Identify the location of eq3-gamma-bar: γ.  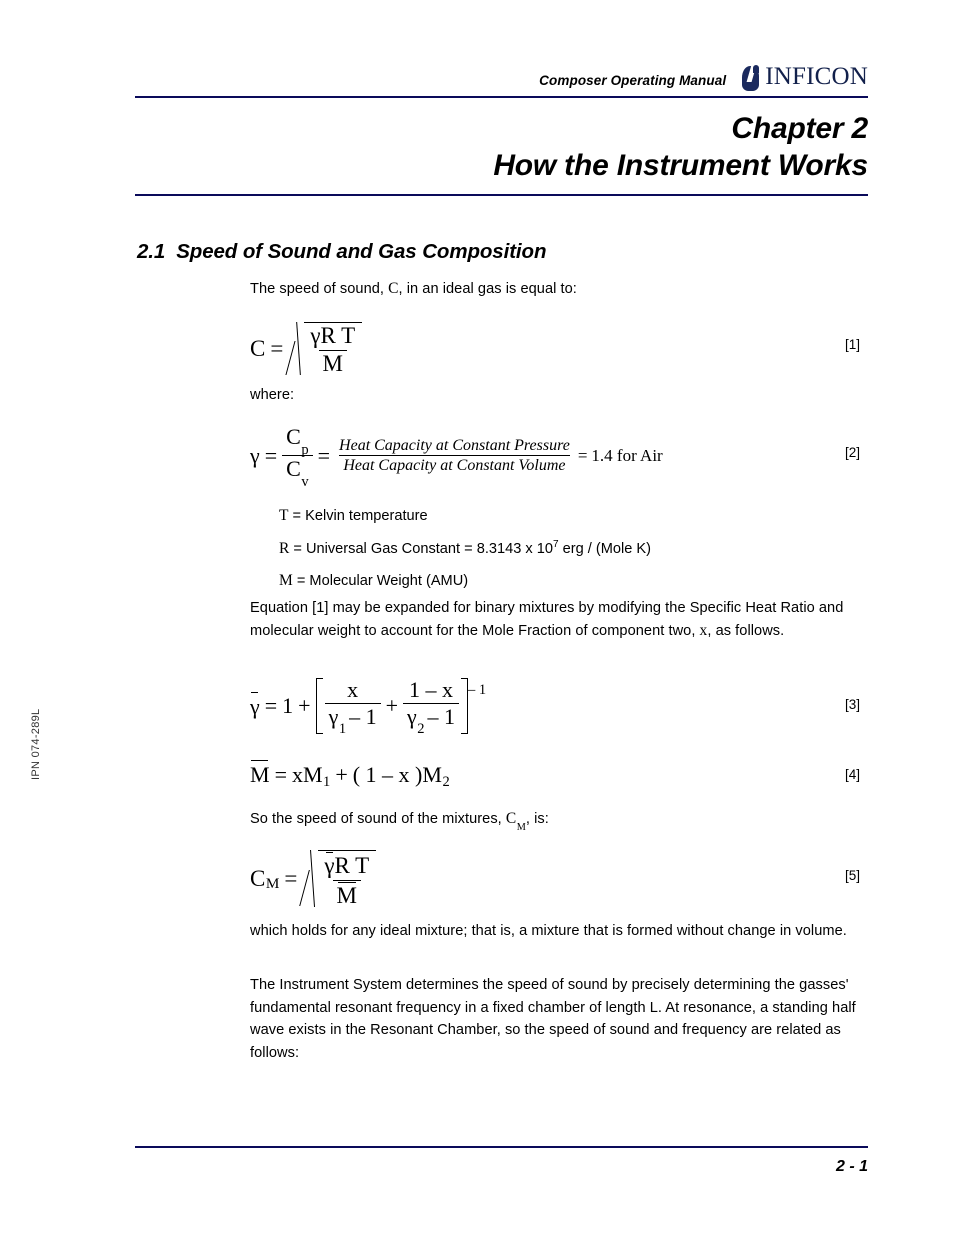
(255, 705).